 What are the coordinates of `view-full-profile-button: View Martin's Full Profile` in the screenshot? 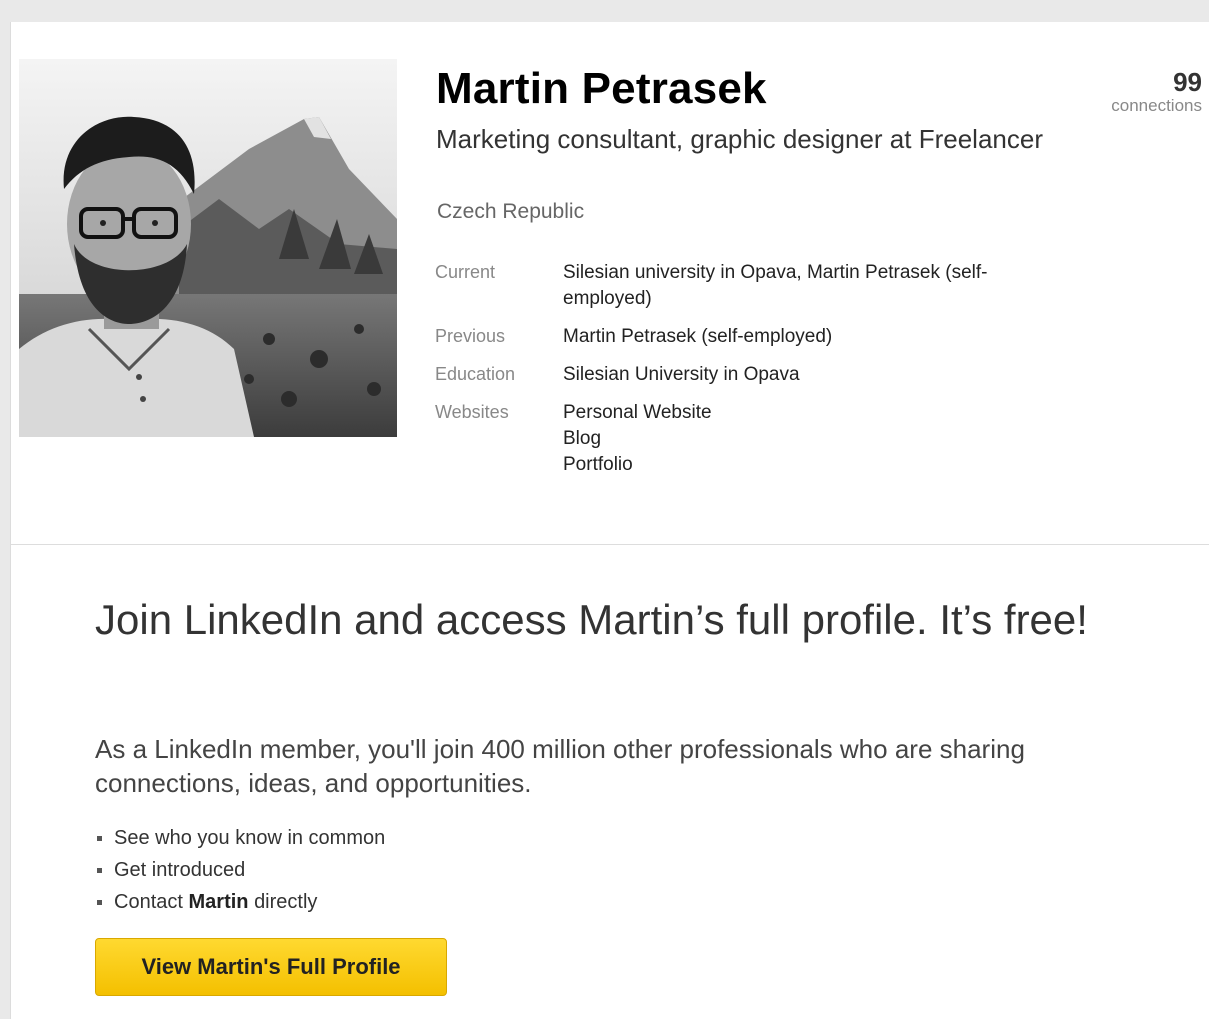 It's located at (271, 967).